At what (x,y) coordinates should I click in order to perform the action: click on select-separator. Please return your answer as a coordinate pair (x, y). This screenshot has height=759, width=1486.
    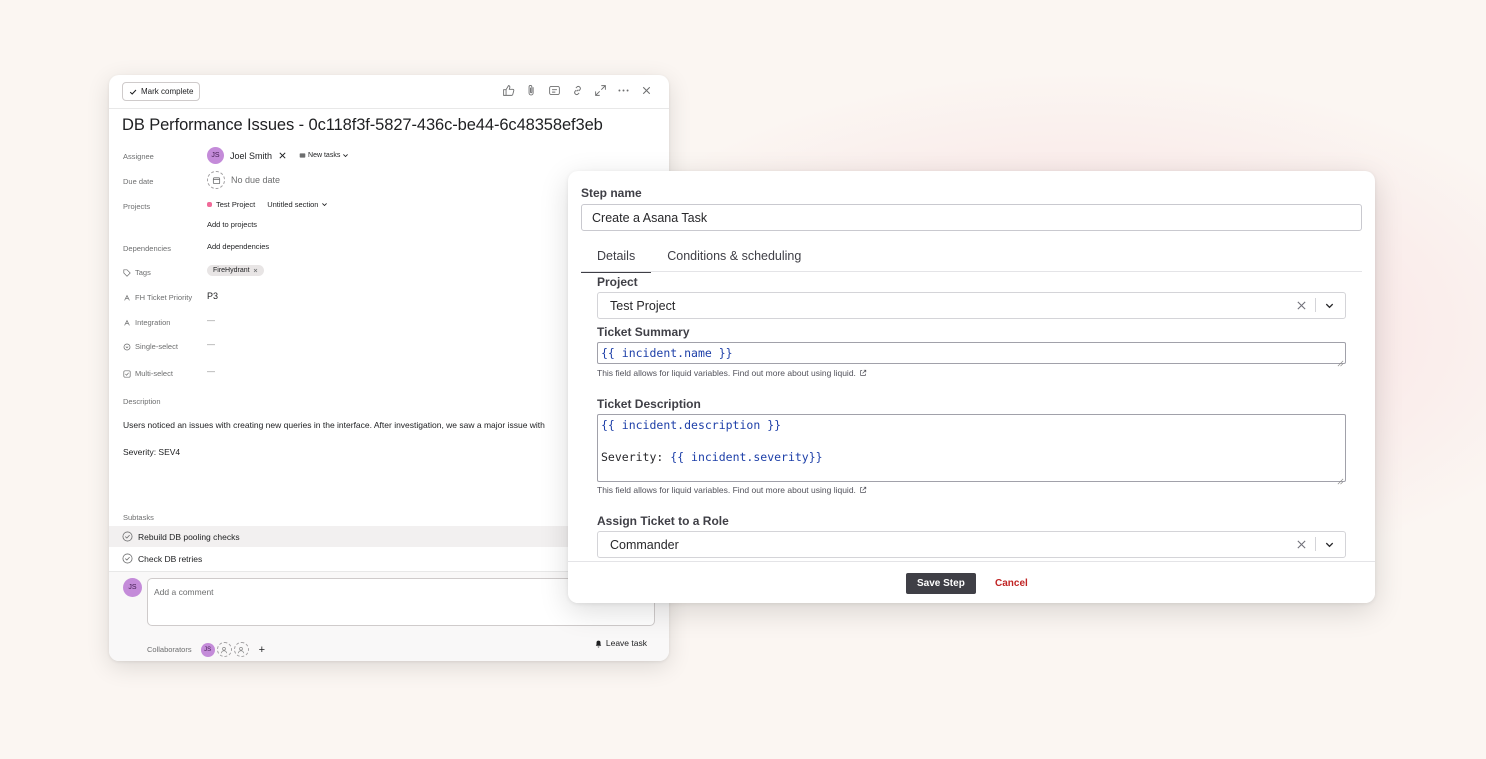
    Looking at the image, I should click on (1315, 544).